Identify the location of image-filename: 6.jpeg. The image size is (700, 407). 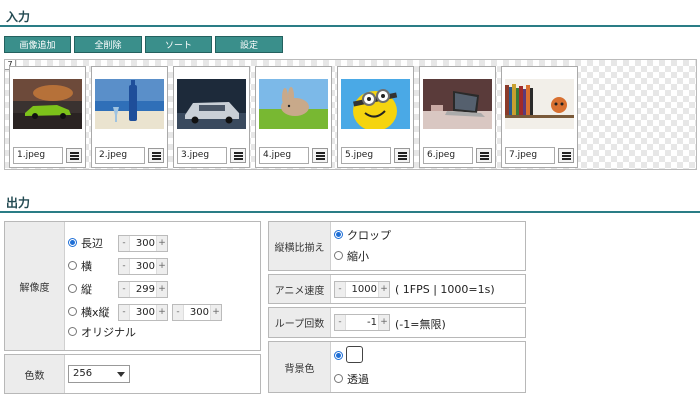
(448, 155).